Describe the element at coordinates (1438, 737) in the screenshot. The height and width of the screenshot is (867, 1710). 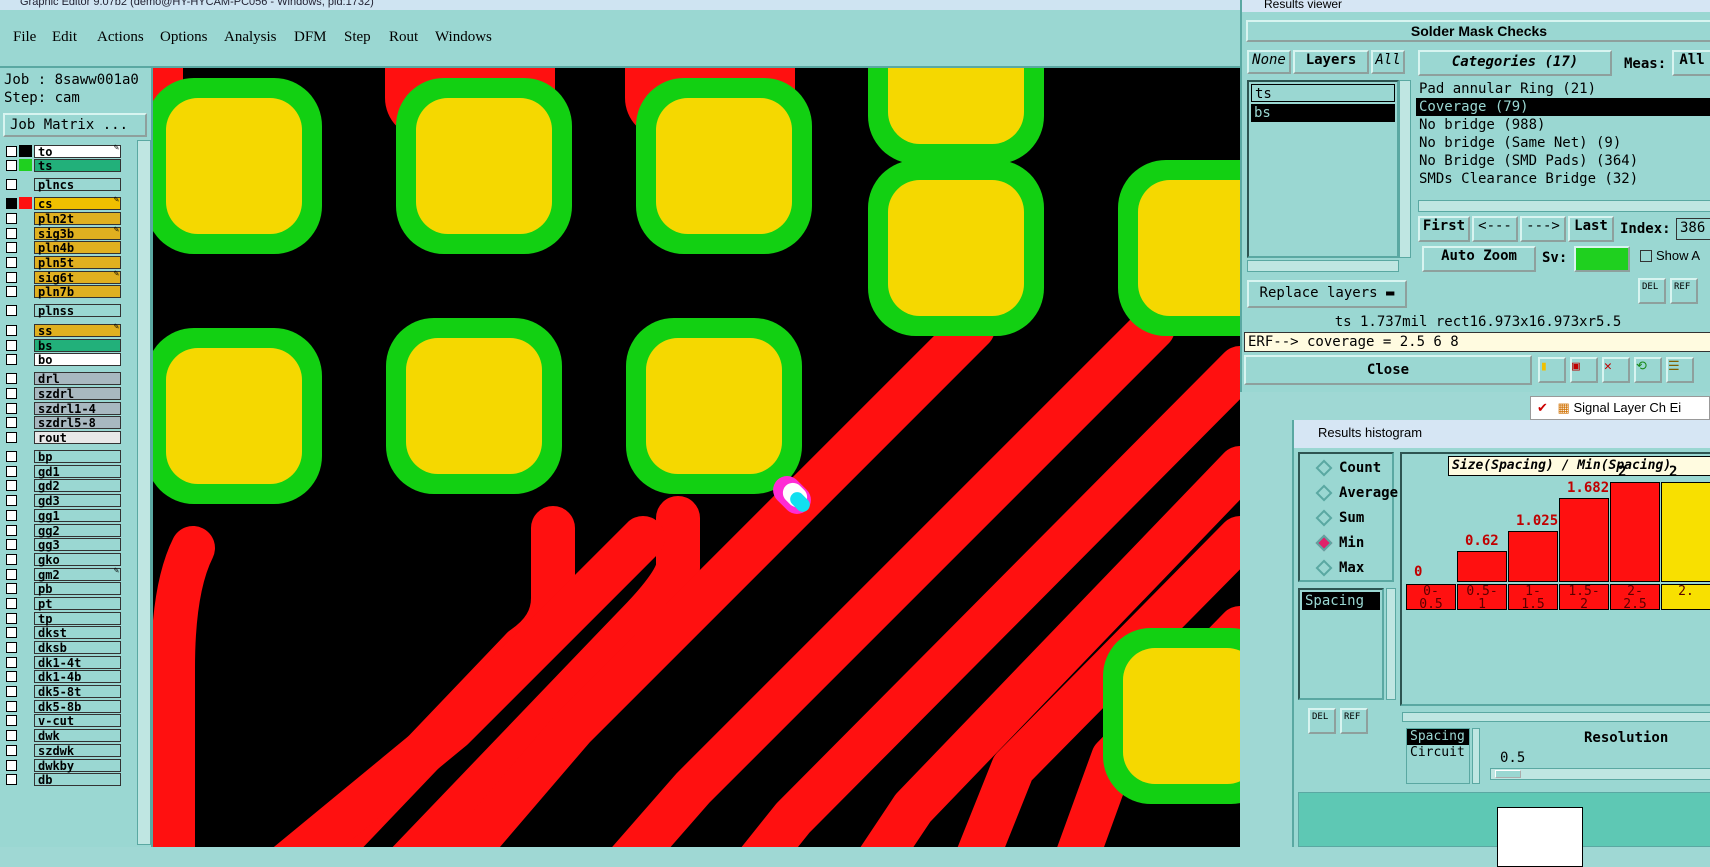
I see `resolution-list-spacing: Spacing` at that location.